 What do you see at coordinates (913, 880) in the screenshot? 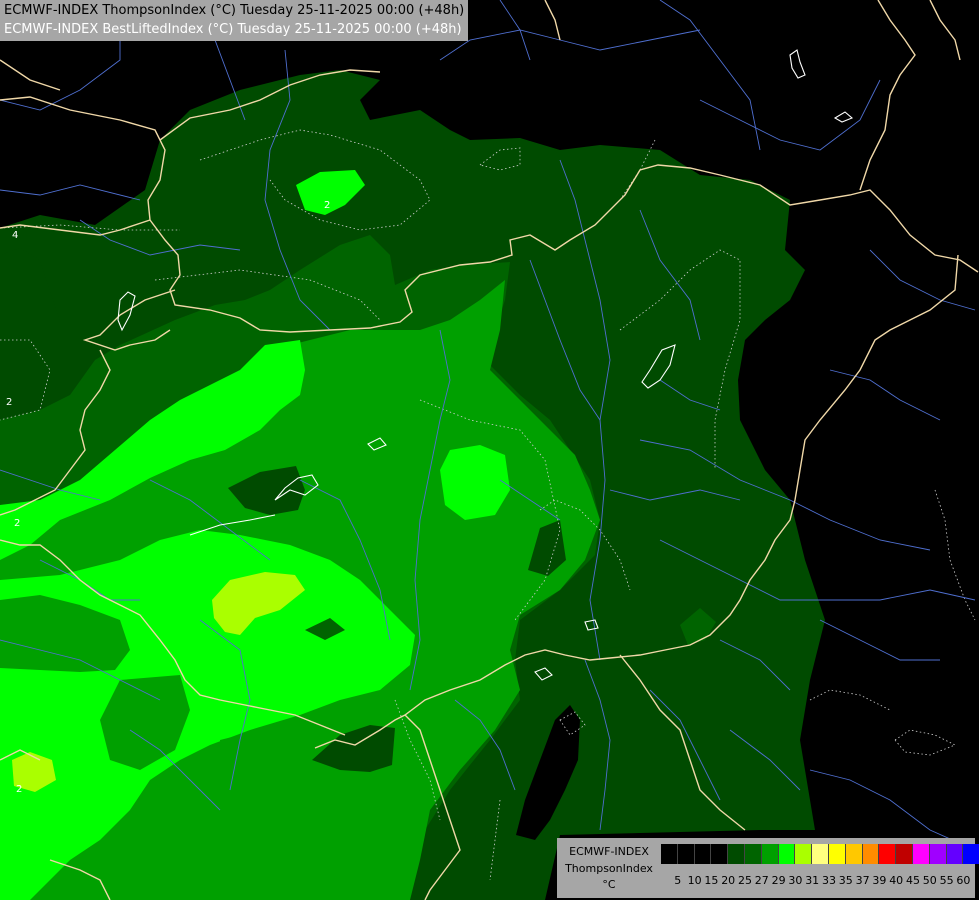
I see `legend-tick-label: 45` at bounding box center [913, 880].